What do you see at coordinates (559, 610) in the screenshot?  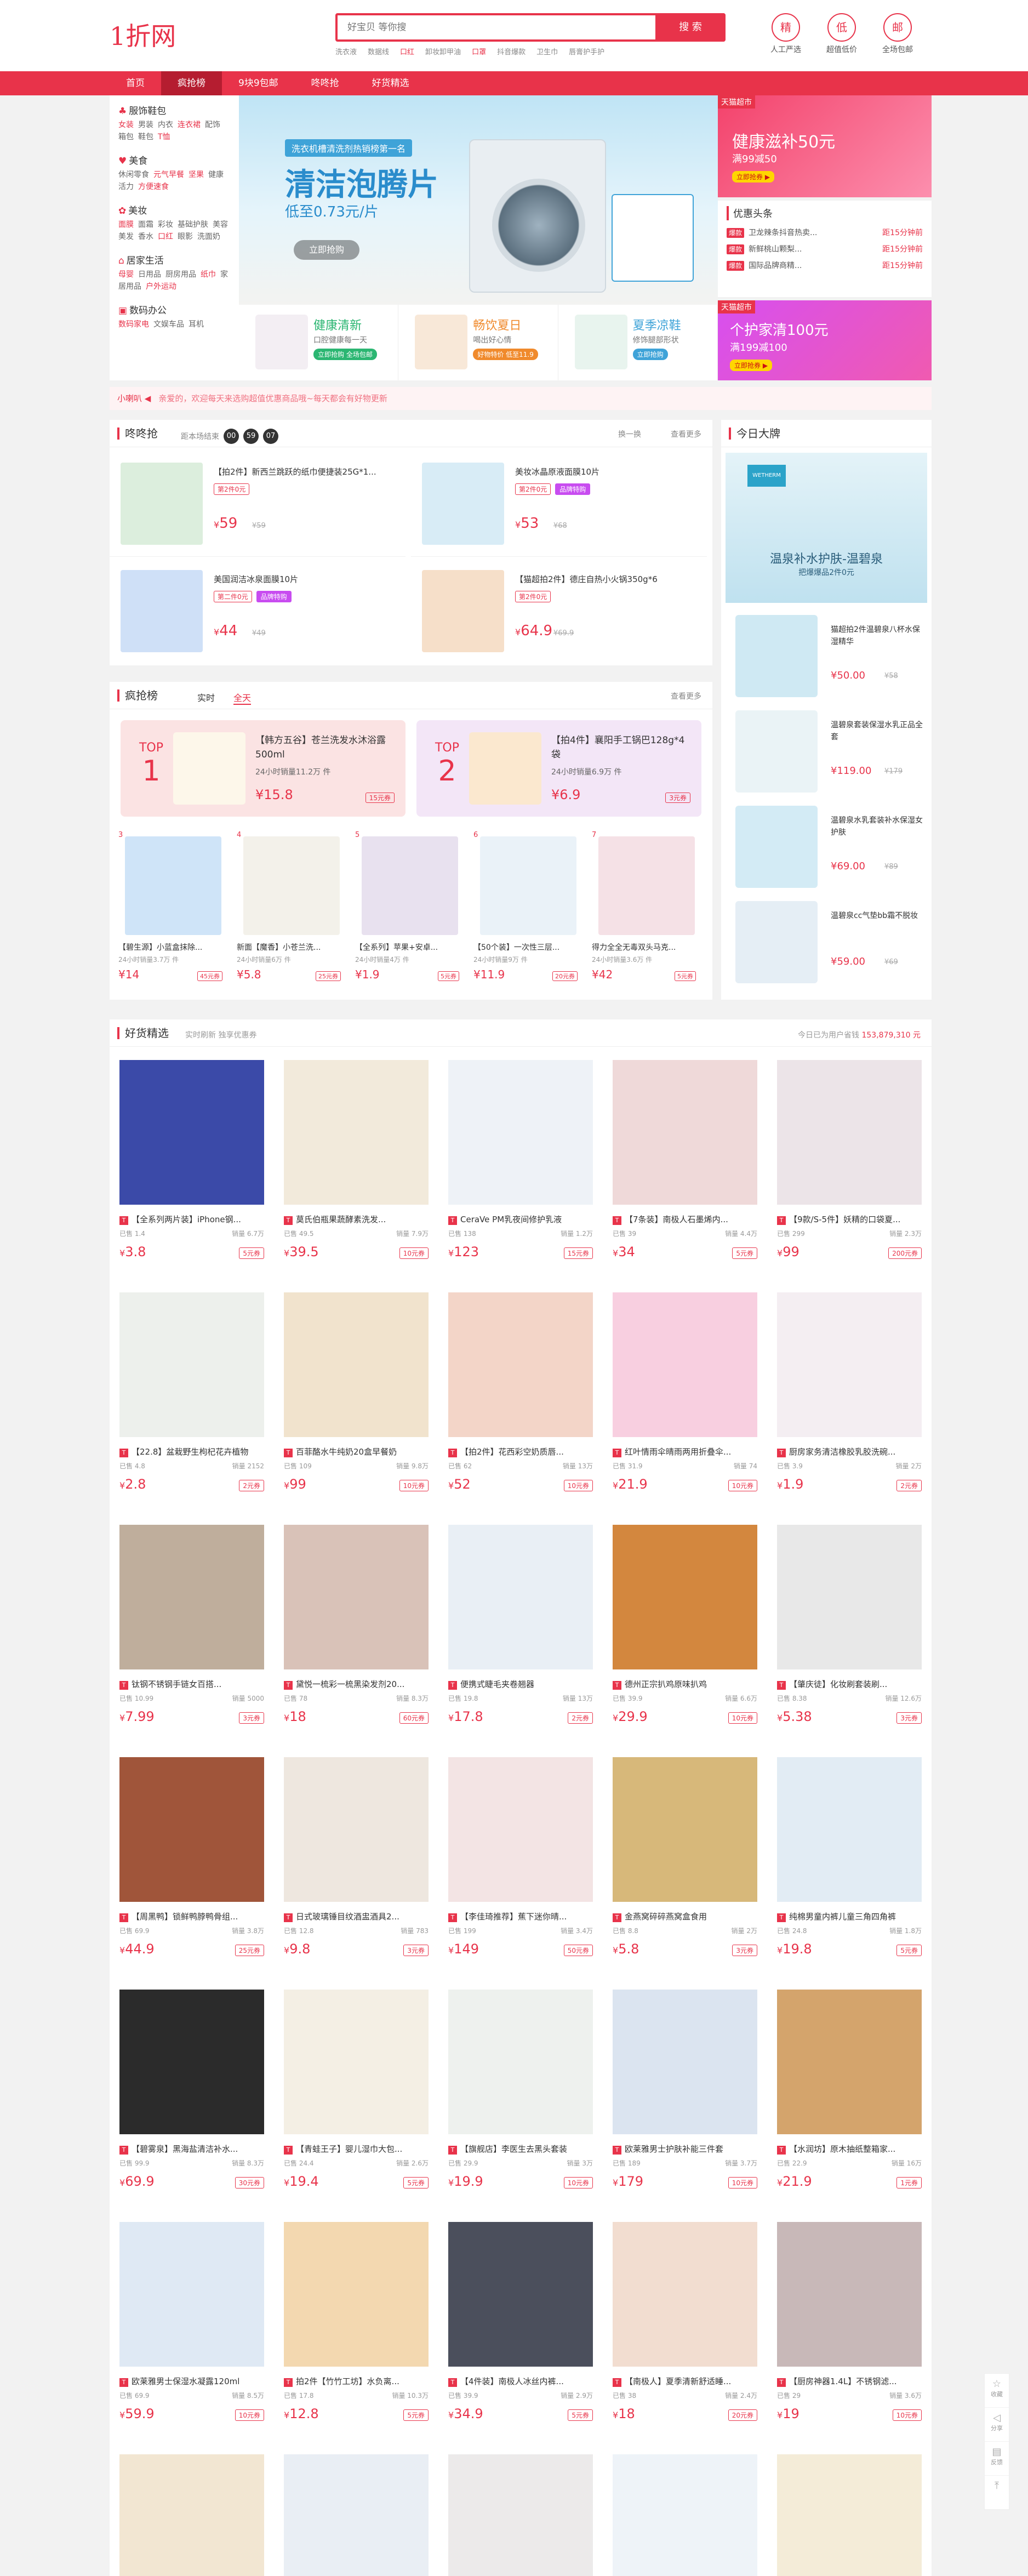 I see `flash-sale-item: 【猫超拍2件】德庄自热小火锅350g*6 第2件0元 ¥64.9 ¥69.9` at bounding box center [559, 610].